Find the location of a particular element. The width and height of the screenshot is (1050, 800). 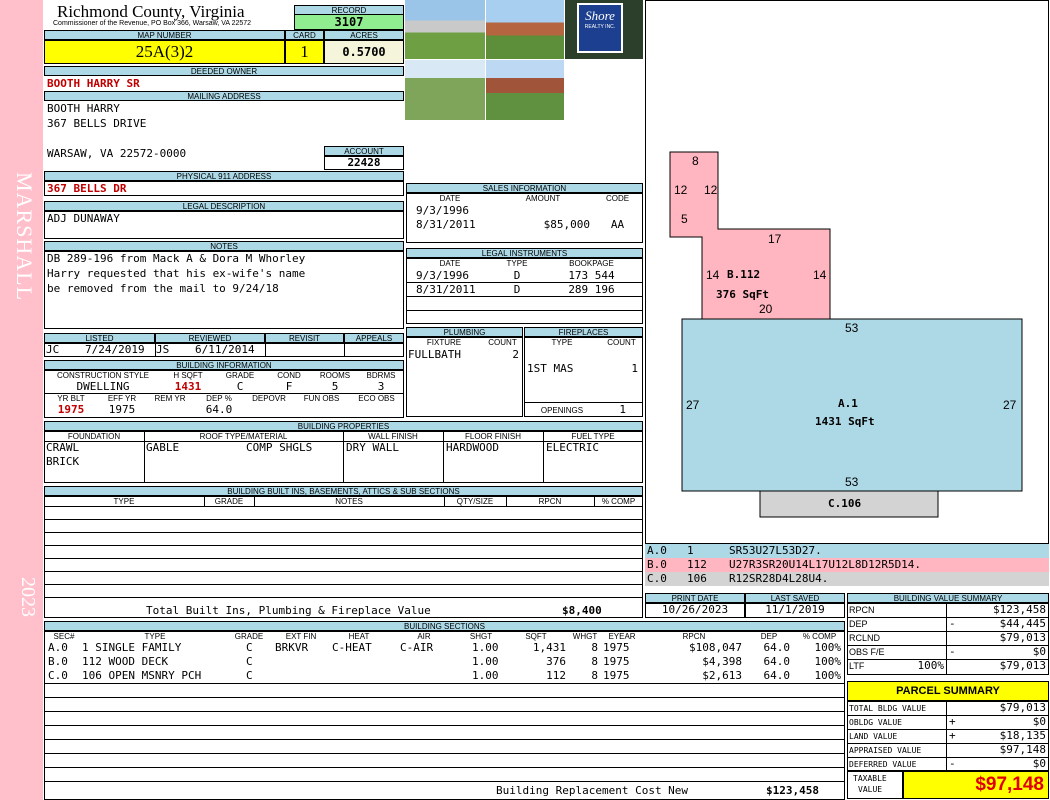

openings-value: 1 is located at coordinates (622, 409).